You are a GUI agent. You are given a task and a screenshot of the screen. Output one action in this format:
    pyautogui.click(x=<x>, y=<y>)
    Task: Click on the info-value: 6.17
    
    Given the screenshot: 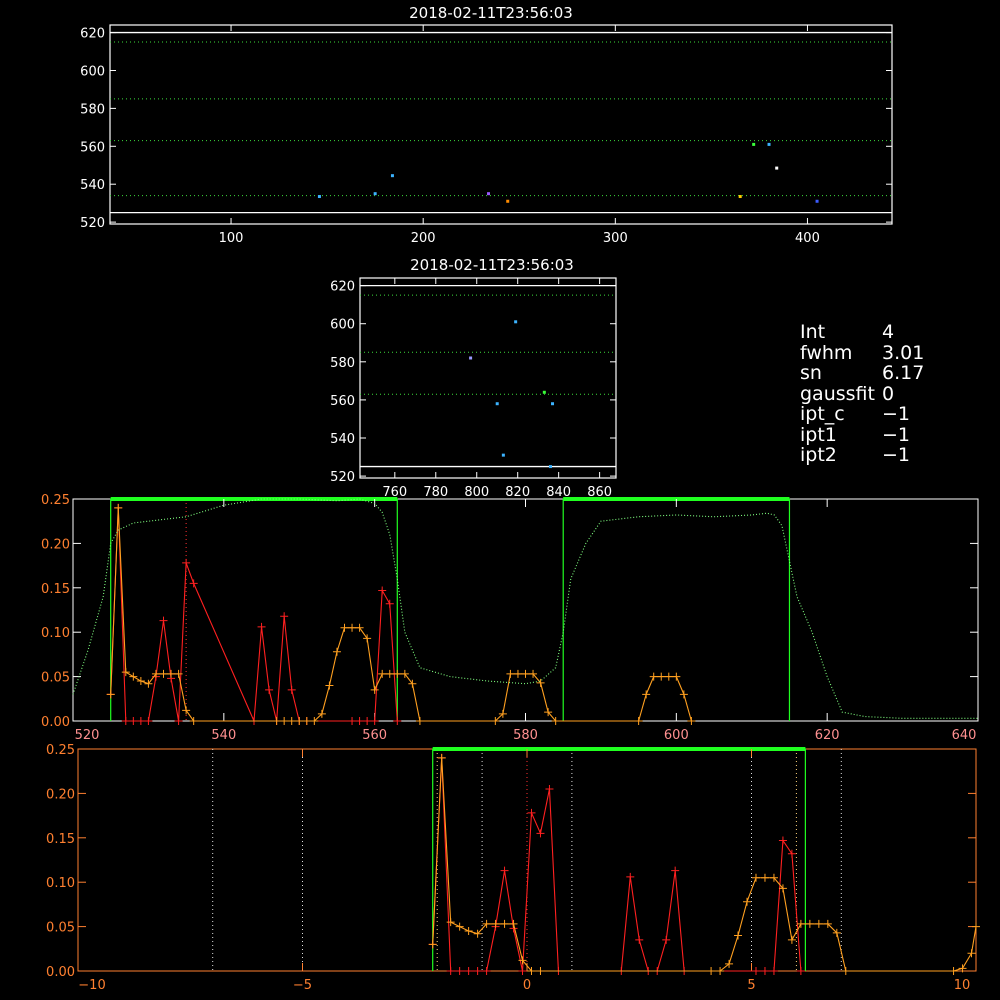 What is the action you would take?
    pyautogui.click(x=903, y=373)
    